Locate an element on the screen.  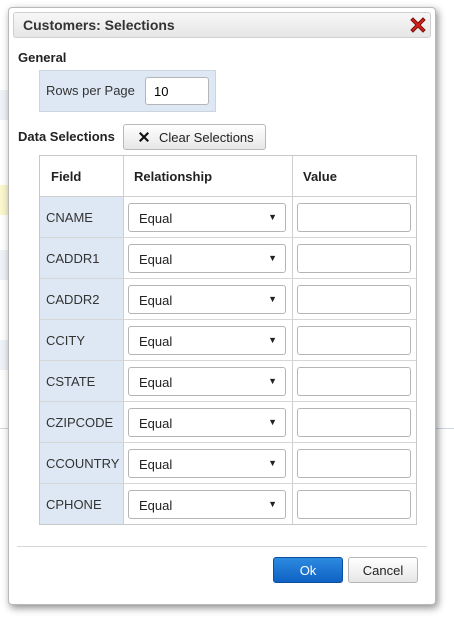
footer-divider is located at coordinates (222, 546).